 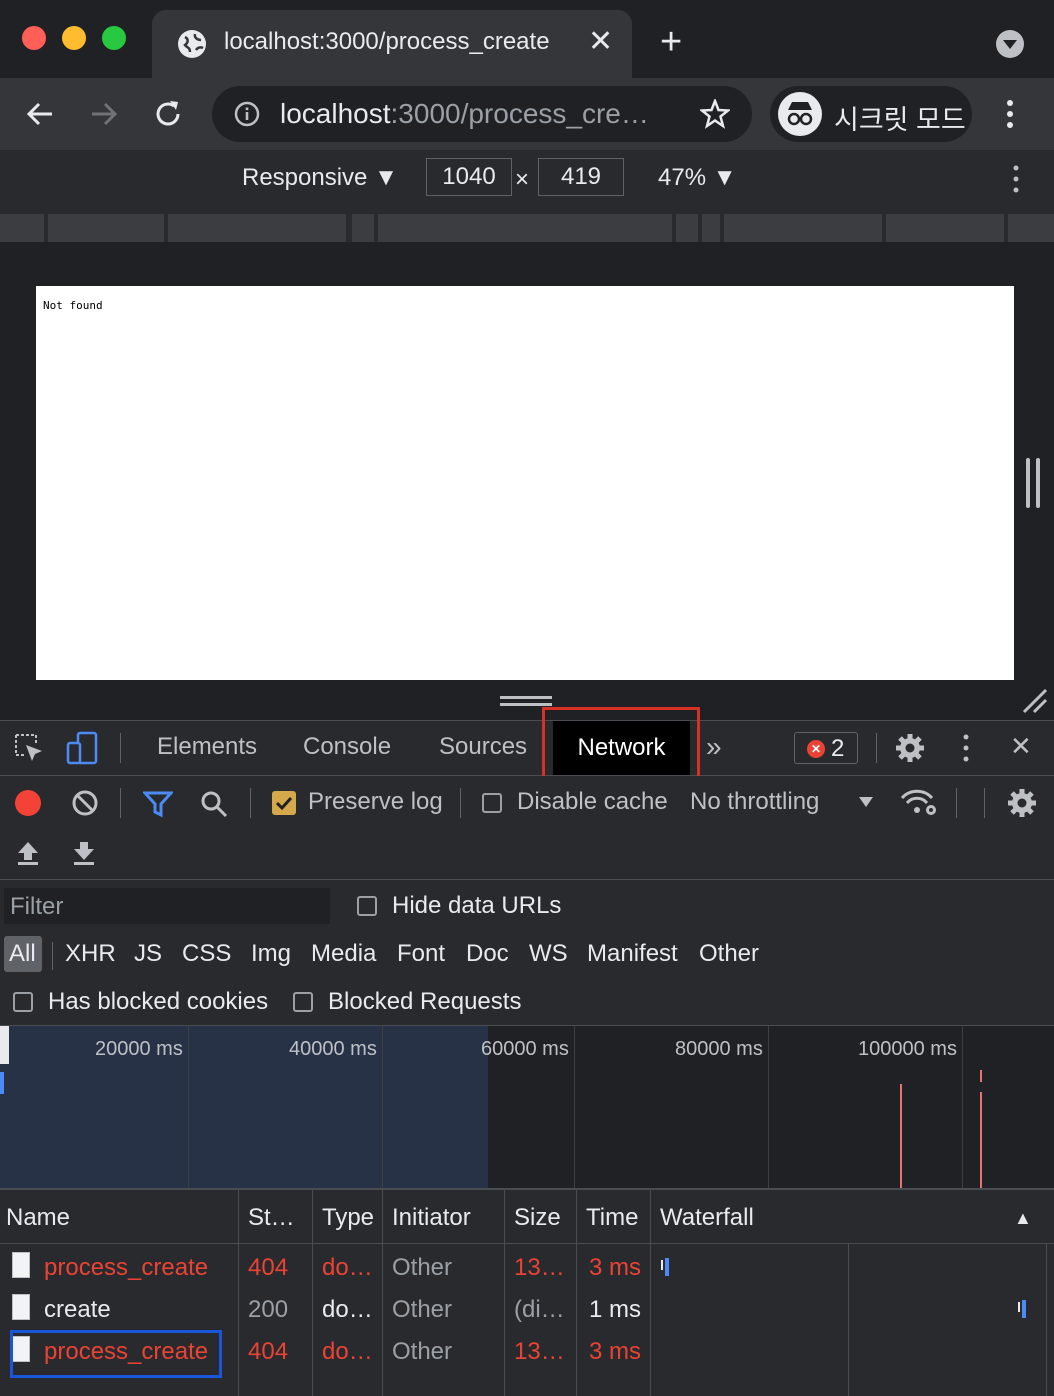 What do you see at coordinates (28, 853) in the screenshot?
I see `import-har-icon` at bounding box center [28, 853].